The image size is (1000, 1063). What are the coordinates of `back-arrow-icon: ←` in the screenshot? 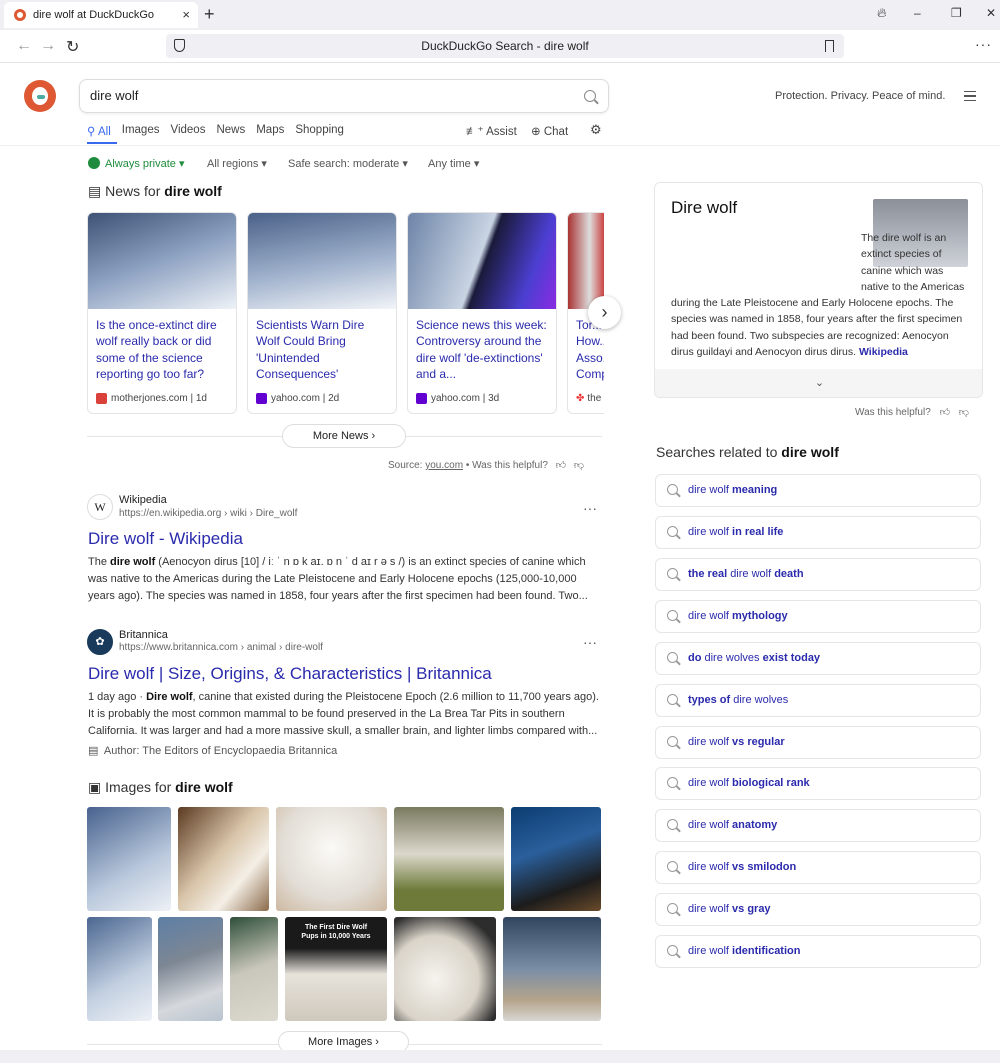 It's located at (24, 46).